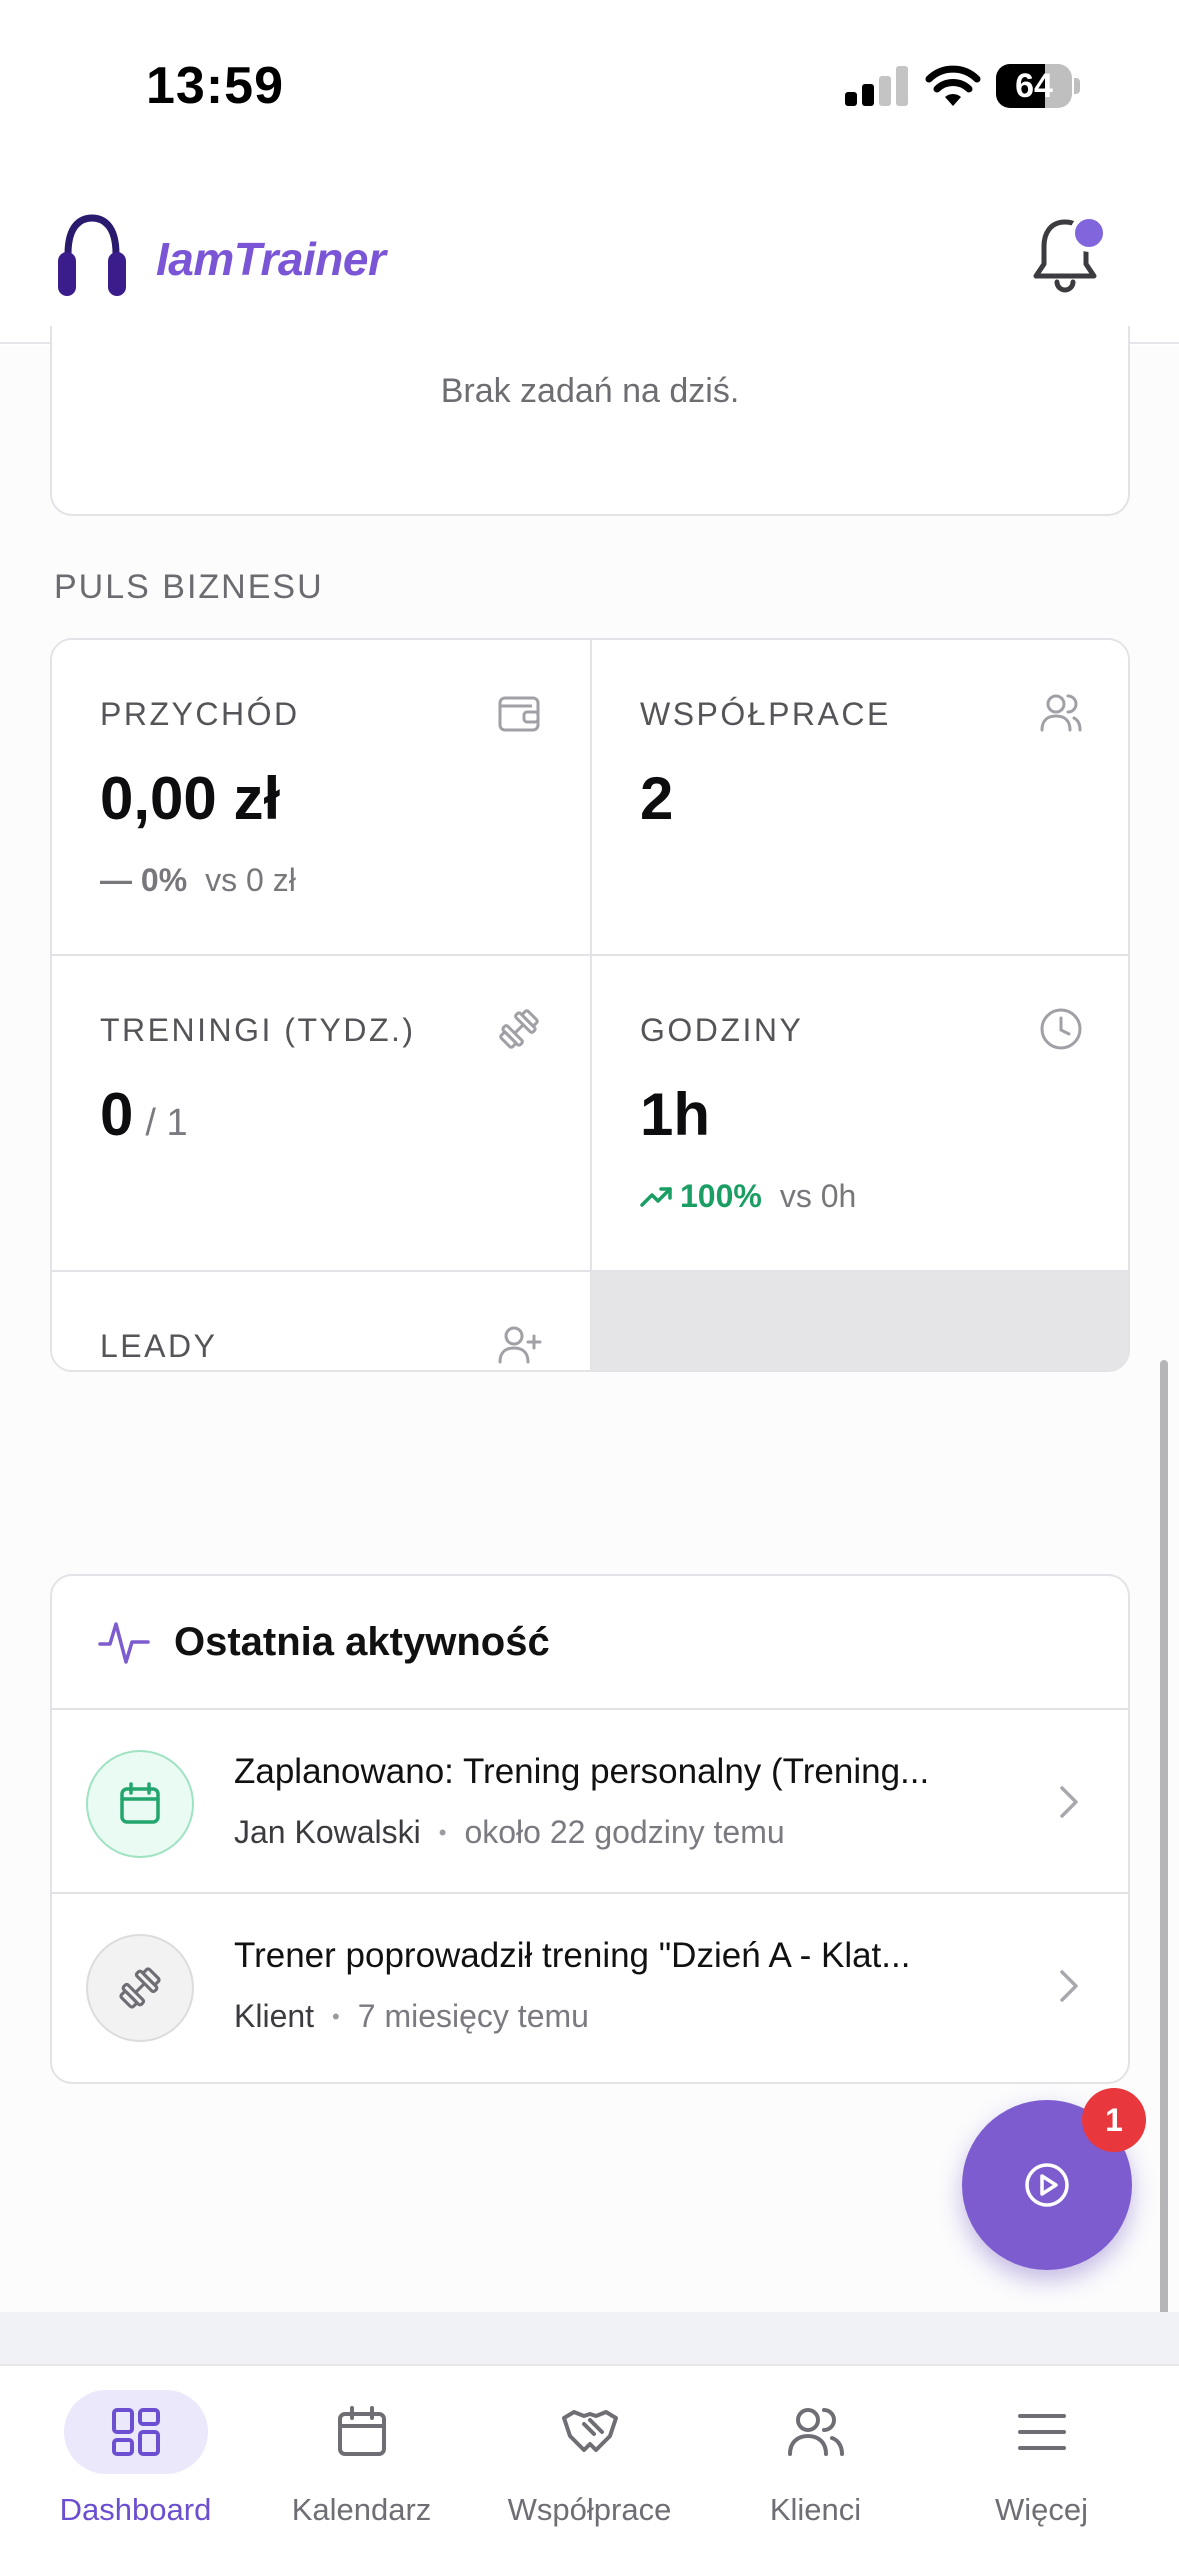  What do you see at coordinates (189, 587) in the screenshot?
I see `business-pulse-label: PULS BIZNESU` at bounding box center [189, 587].